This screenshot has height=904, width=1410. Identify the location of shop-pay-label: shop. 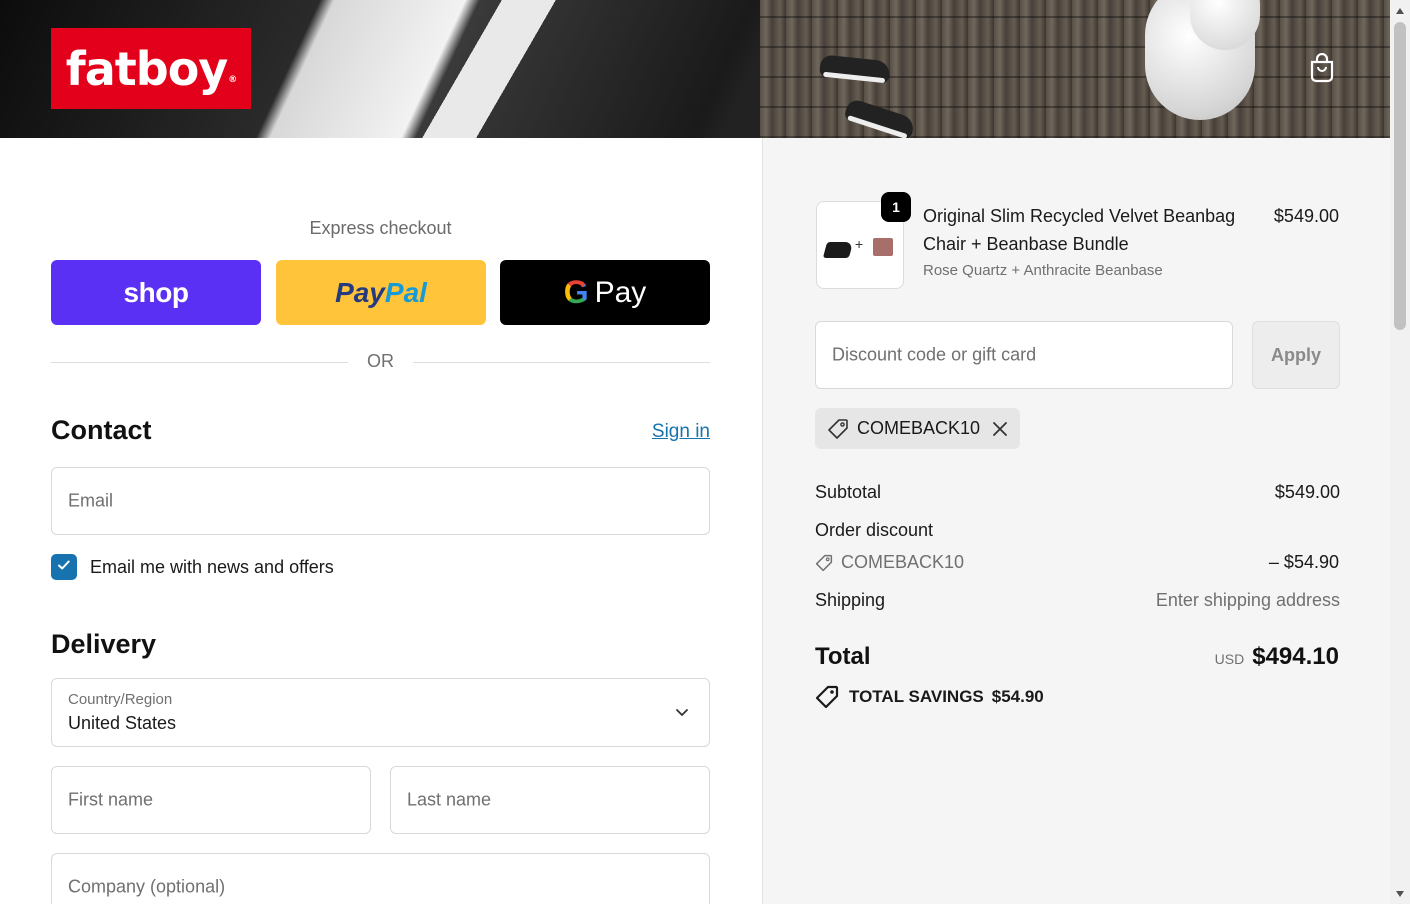
(156, 292).